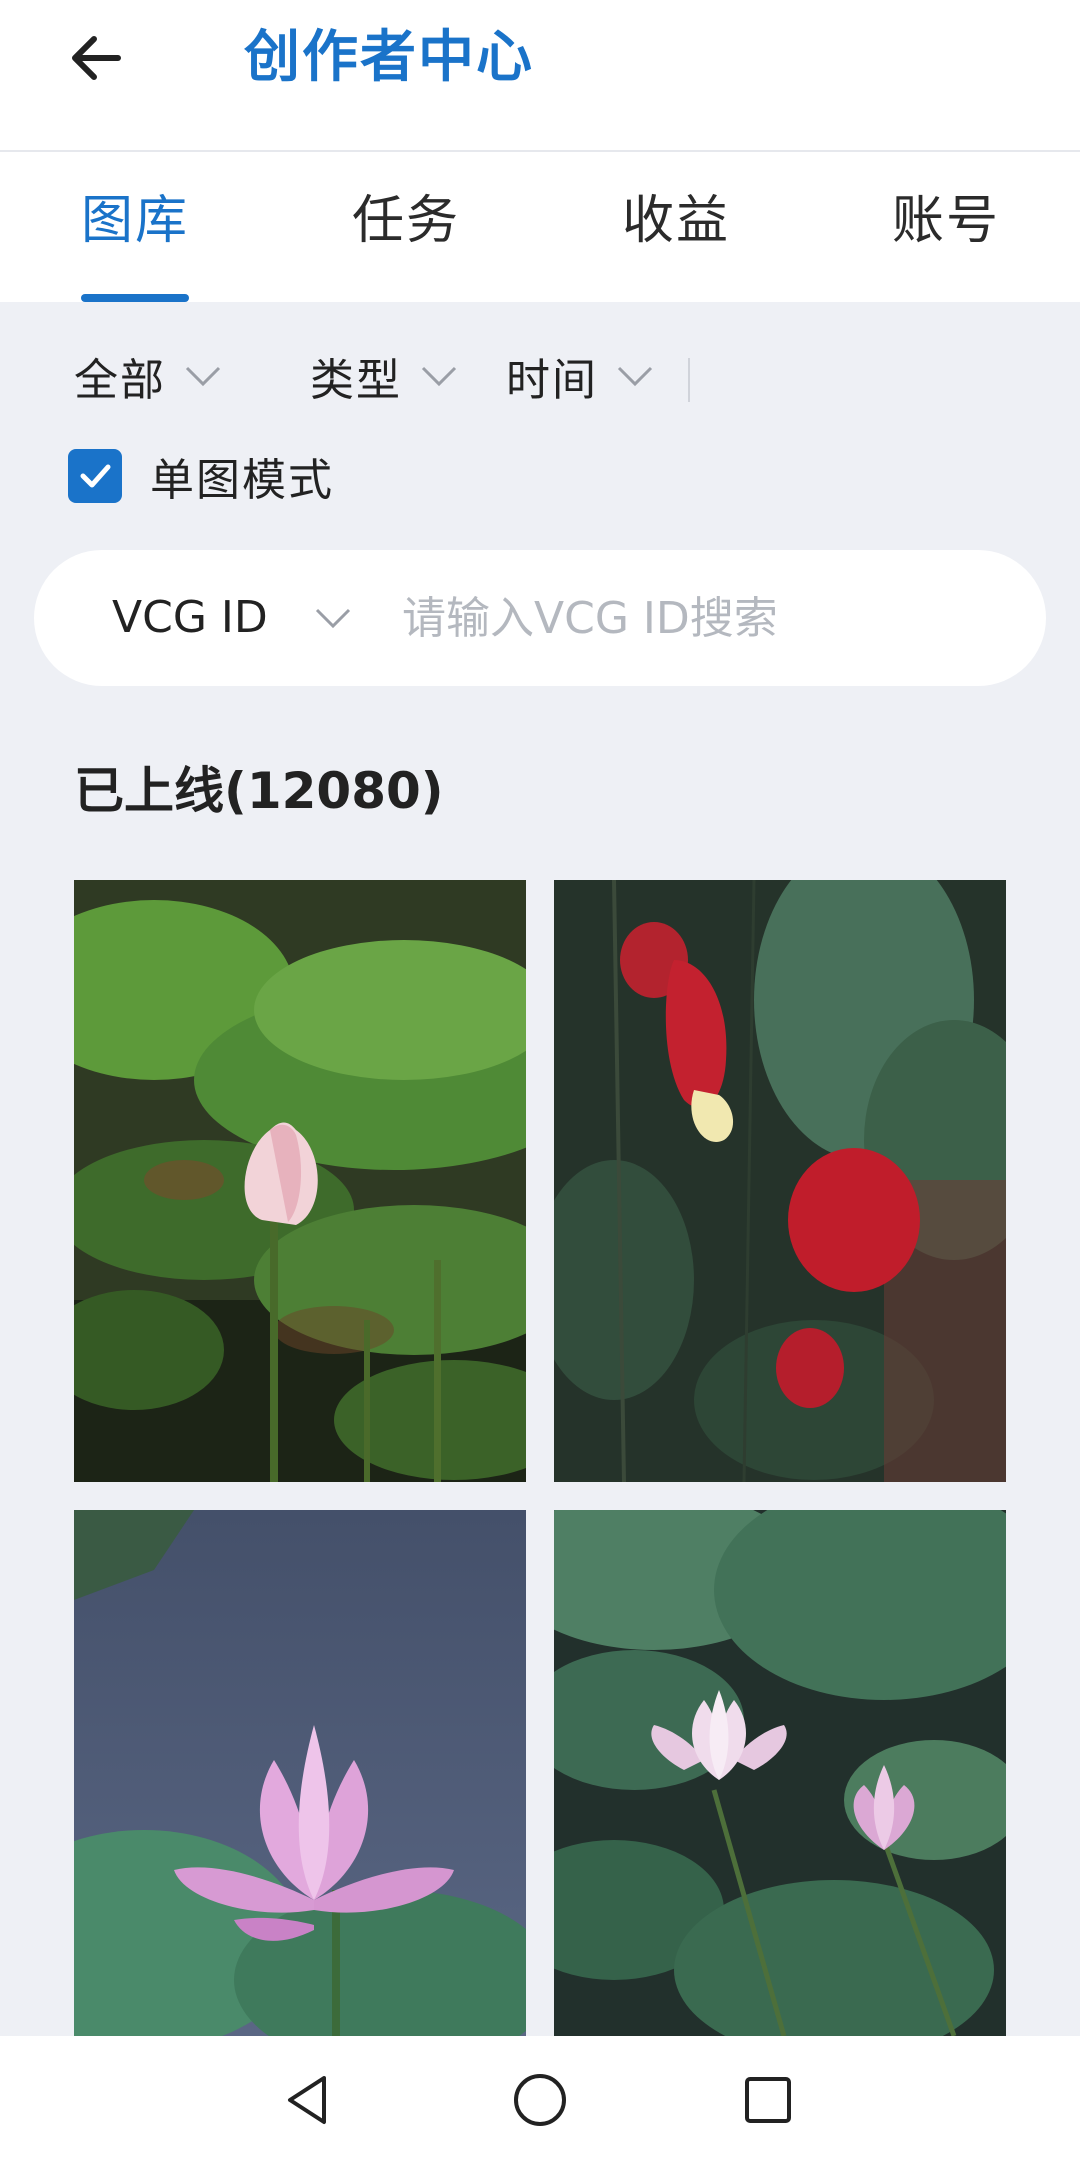 This screenshot has width=1080, height=2162. I want to click on system-nav-bar, so click(540, 2099).